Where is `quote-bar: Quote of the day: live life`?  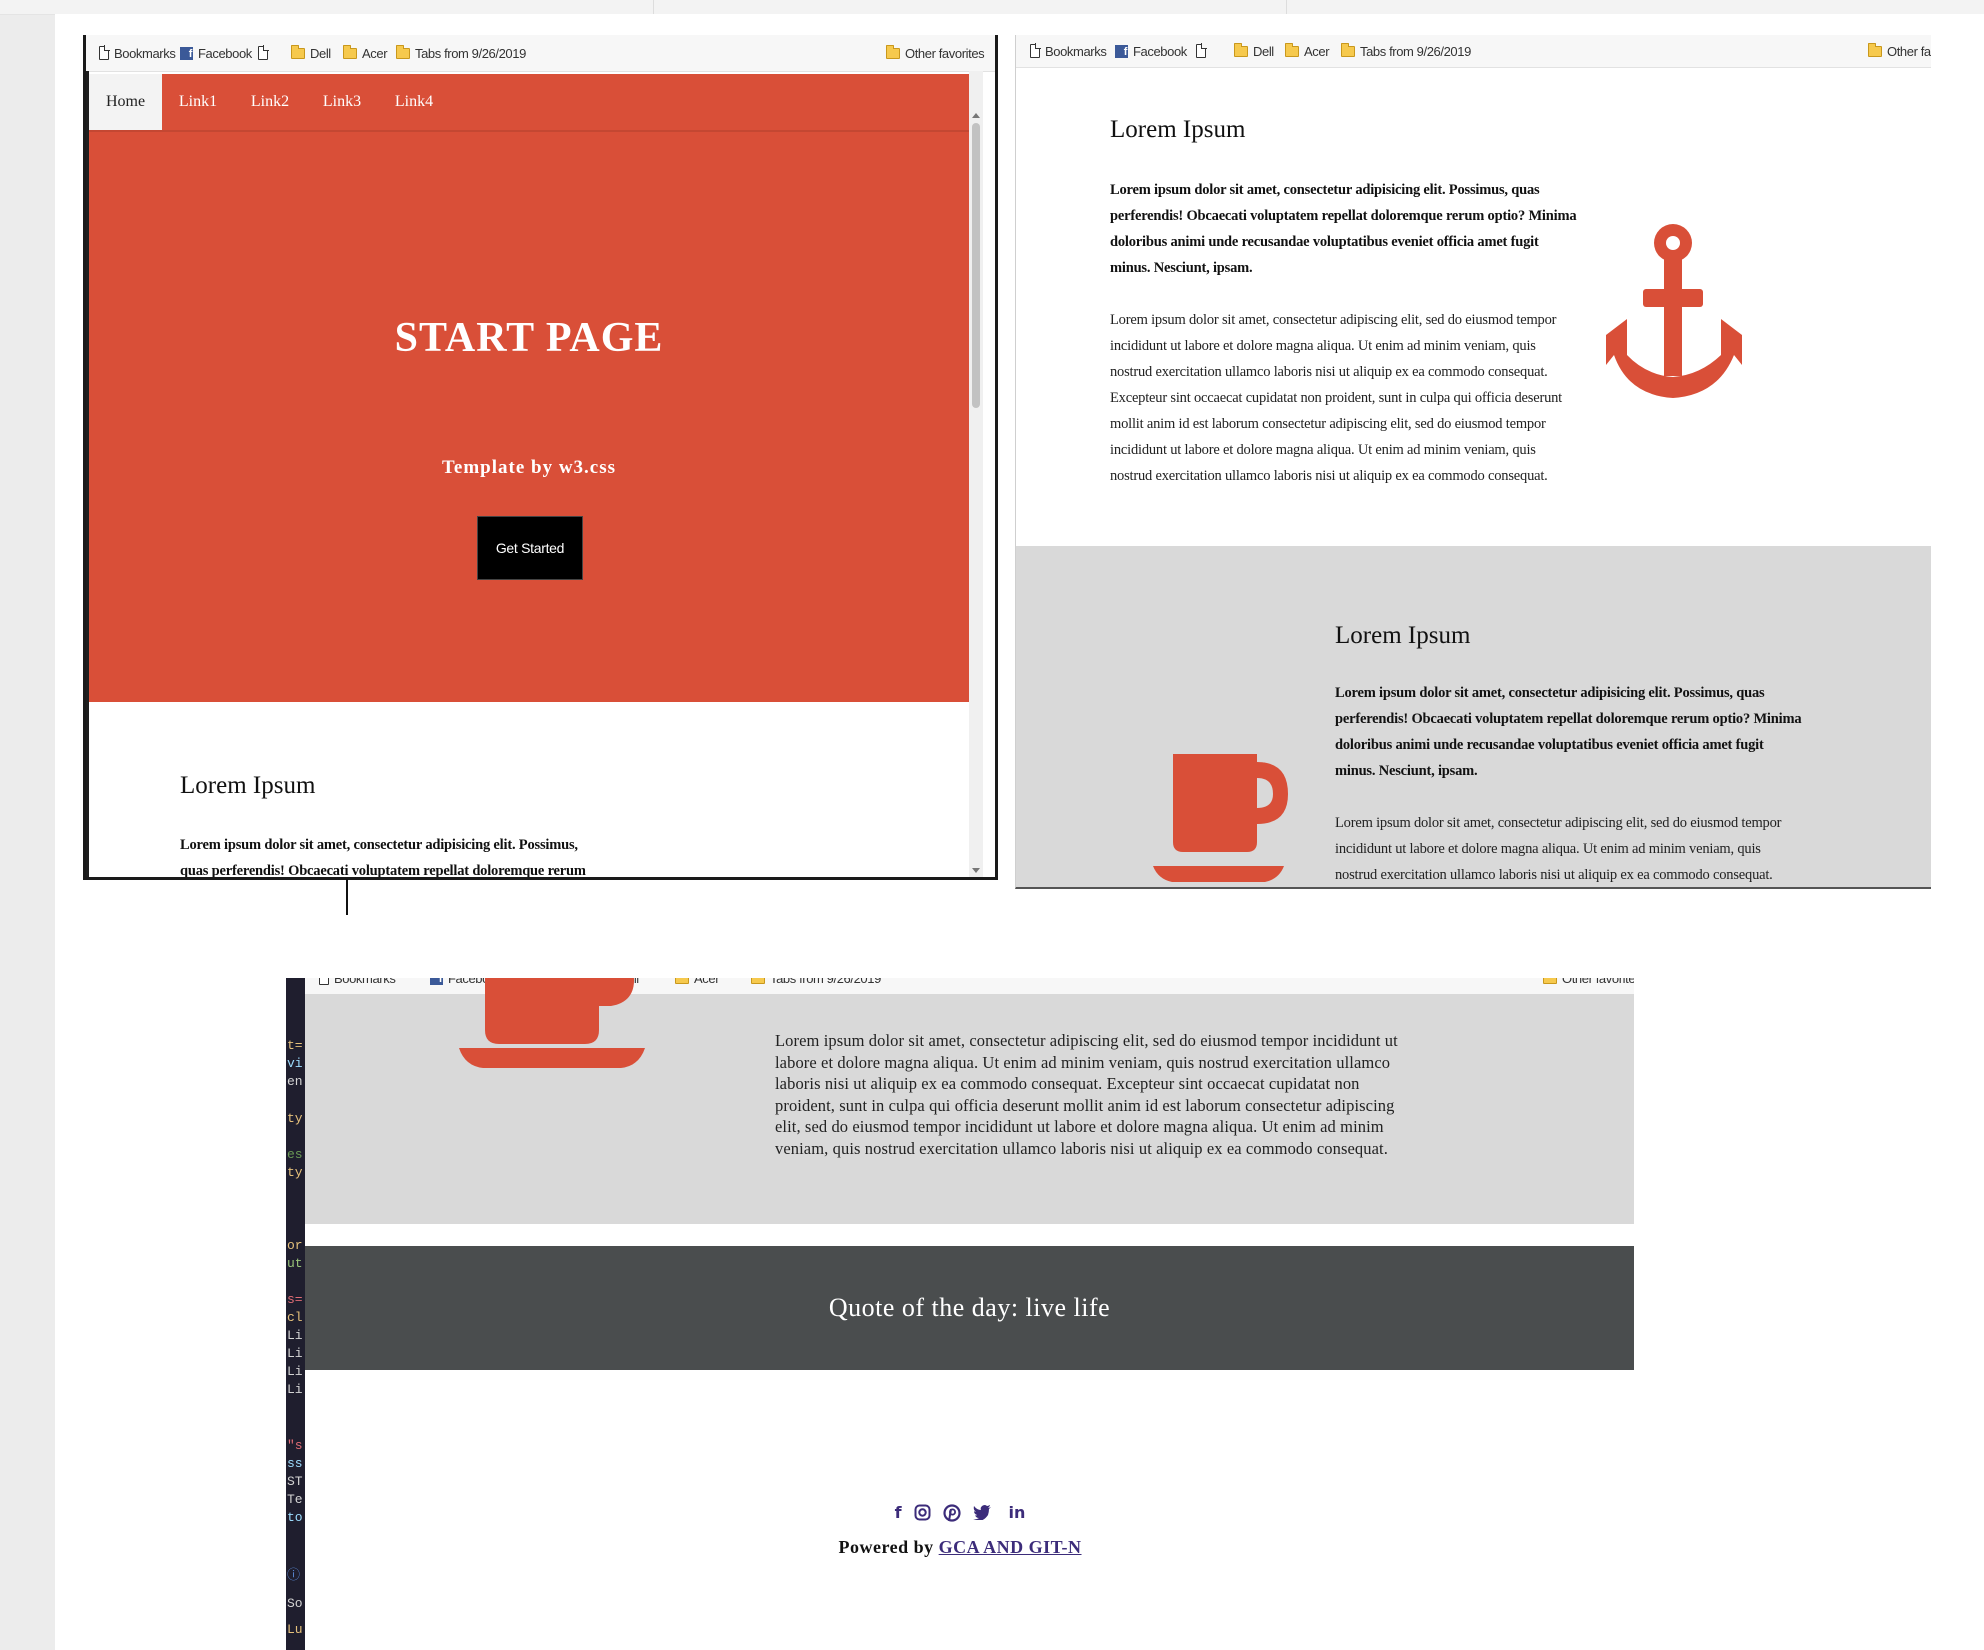 quote-bar: Quote of the day: live life is located at coordinates (969, 1308).